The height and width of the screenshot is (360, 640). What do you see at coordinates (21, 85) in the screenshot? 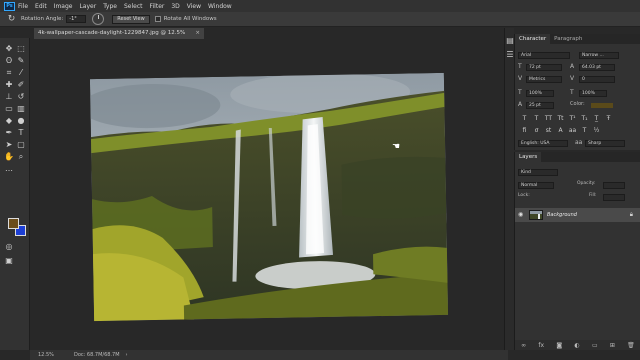
I see `brush-tool-icon: ✐` at bounding box center [21, 85].